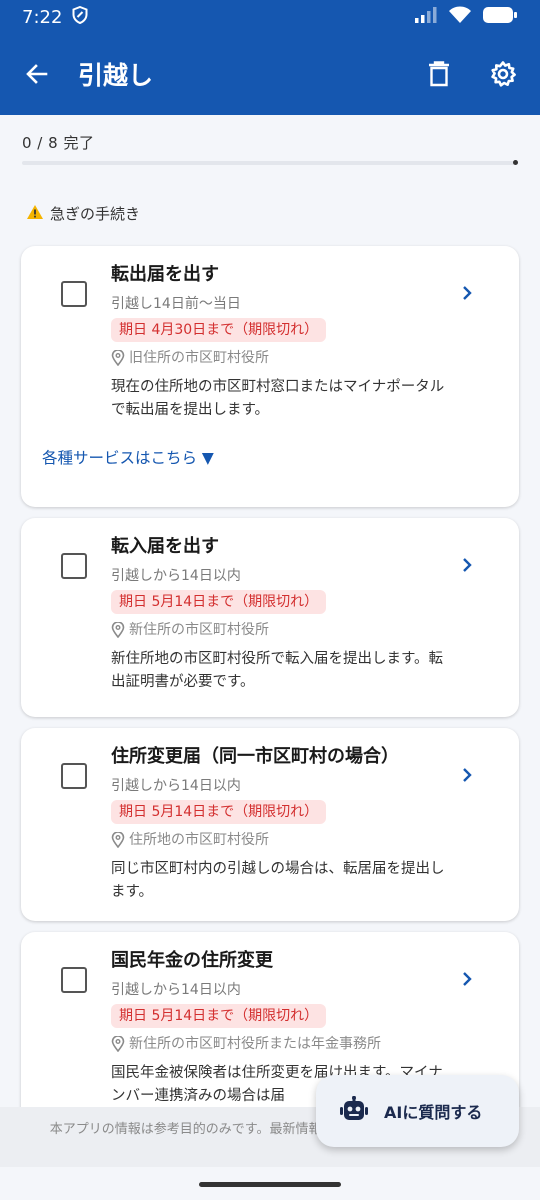  I want to click on progress-label: 0 / 8 完了, so click(58, 143).